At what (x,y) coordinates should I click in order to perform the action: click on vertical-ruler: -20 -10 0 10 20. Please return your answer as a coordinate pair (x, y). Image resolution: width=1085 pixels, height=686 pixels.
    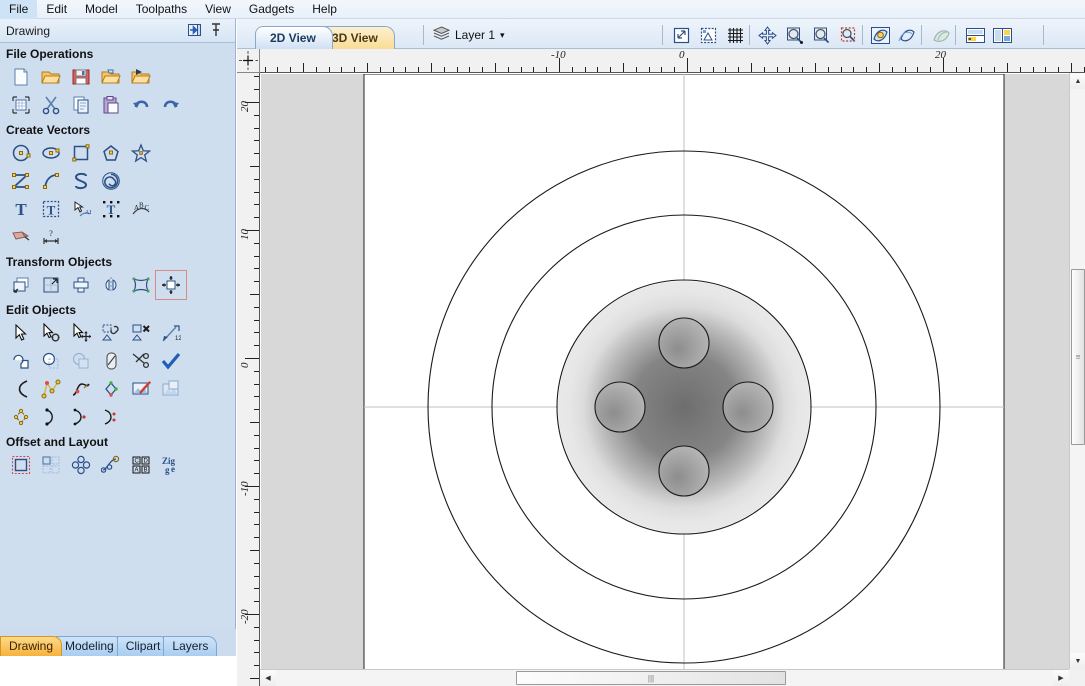
    Looking at the image, I should click on (248, 379).